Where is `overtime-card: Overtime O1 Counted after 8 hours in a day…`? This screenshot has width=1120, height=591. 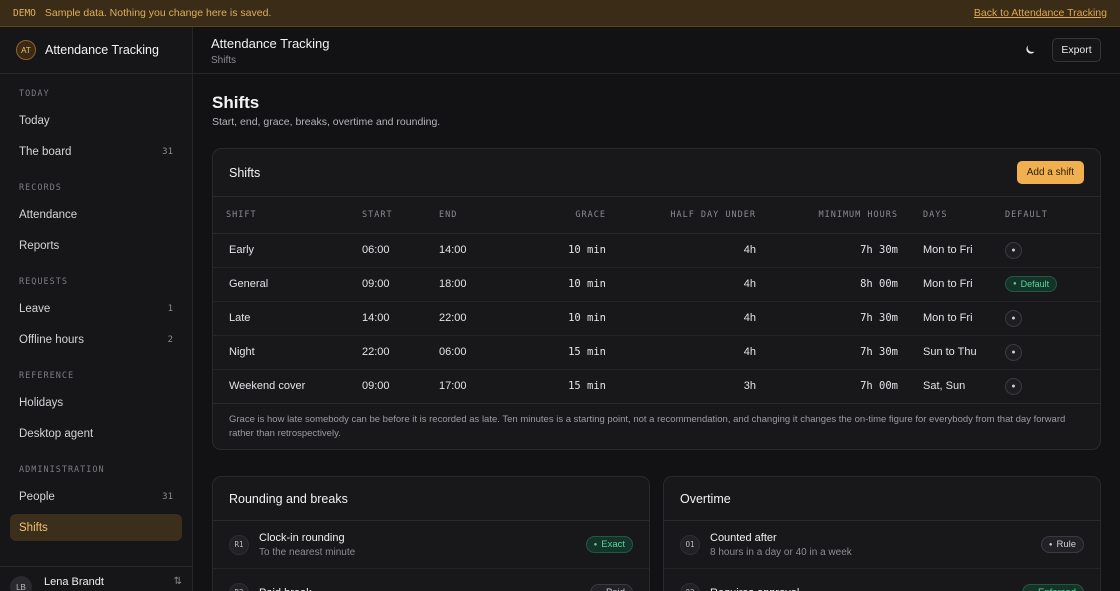 overtime-card: Overtime O1 Counted after 8 hours in a day… is located at coordinates (882, 533).